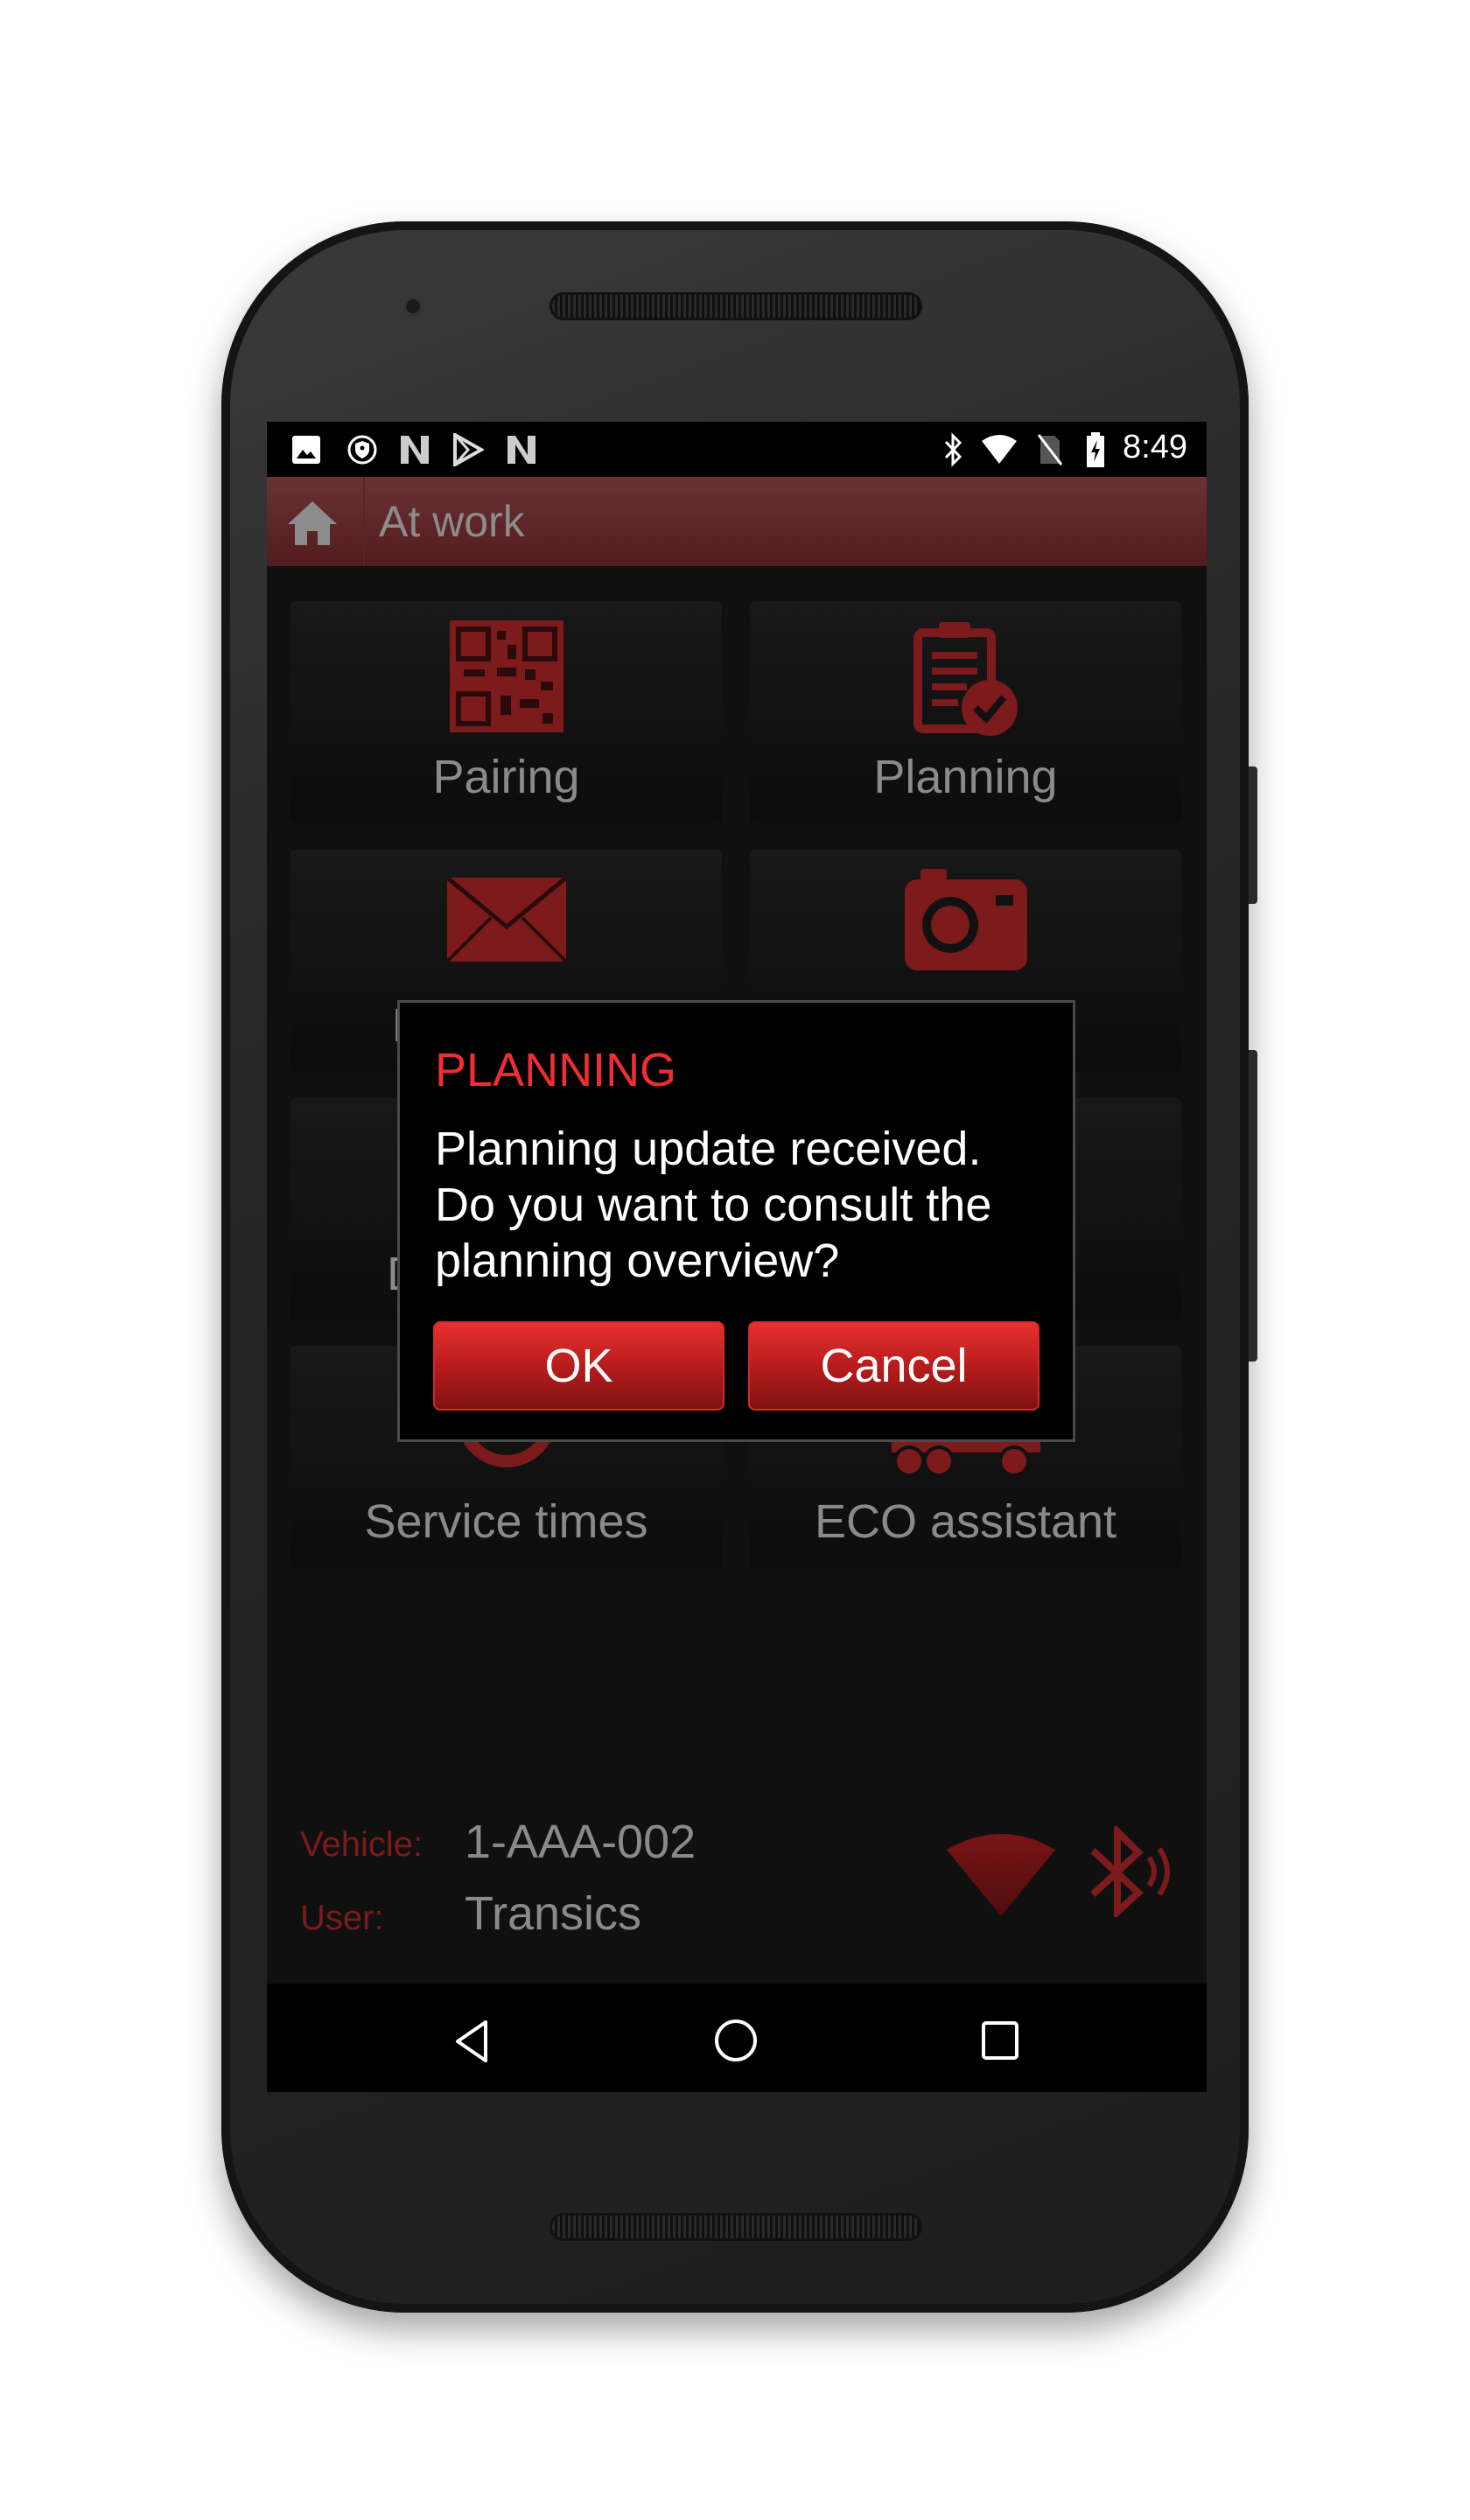 The height and width of the screenshot is (2520, 1470). Describe the element at coordinates (312, 523) in the screenshot. I see `home-icon` at that location.